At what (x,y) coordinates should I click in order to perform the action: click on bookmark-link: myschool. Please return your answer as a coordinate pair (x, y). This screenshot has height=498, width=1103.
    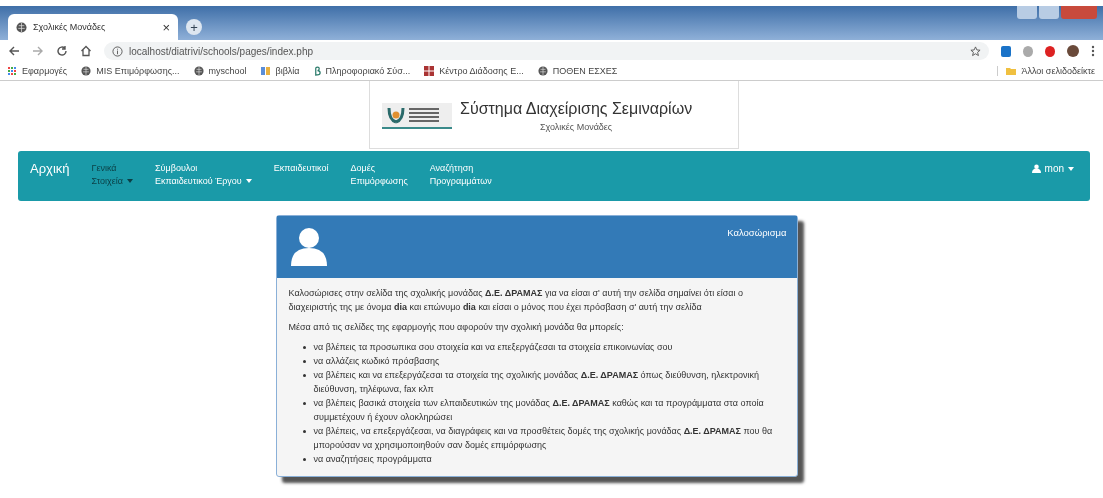
    Looking at the image, I should click on (220, 71).